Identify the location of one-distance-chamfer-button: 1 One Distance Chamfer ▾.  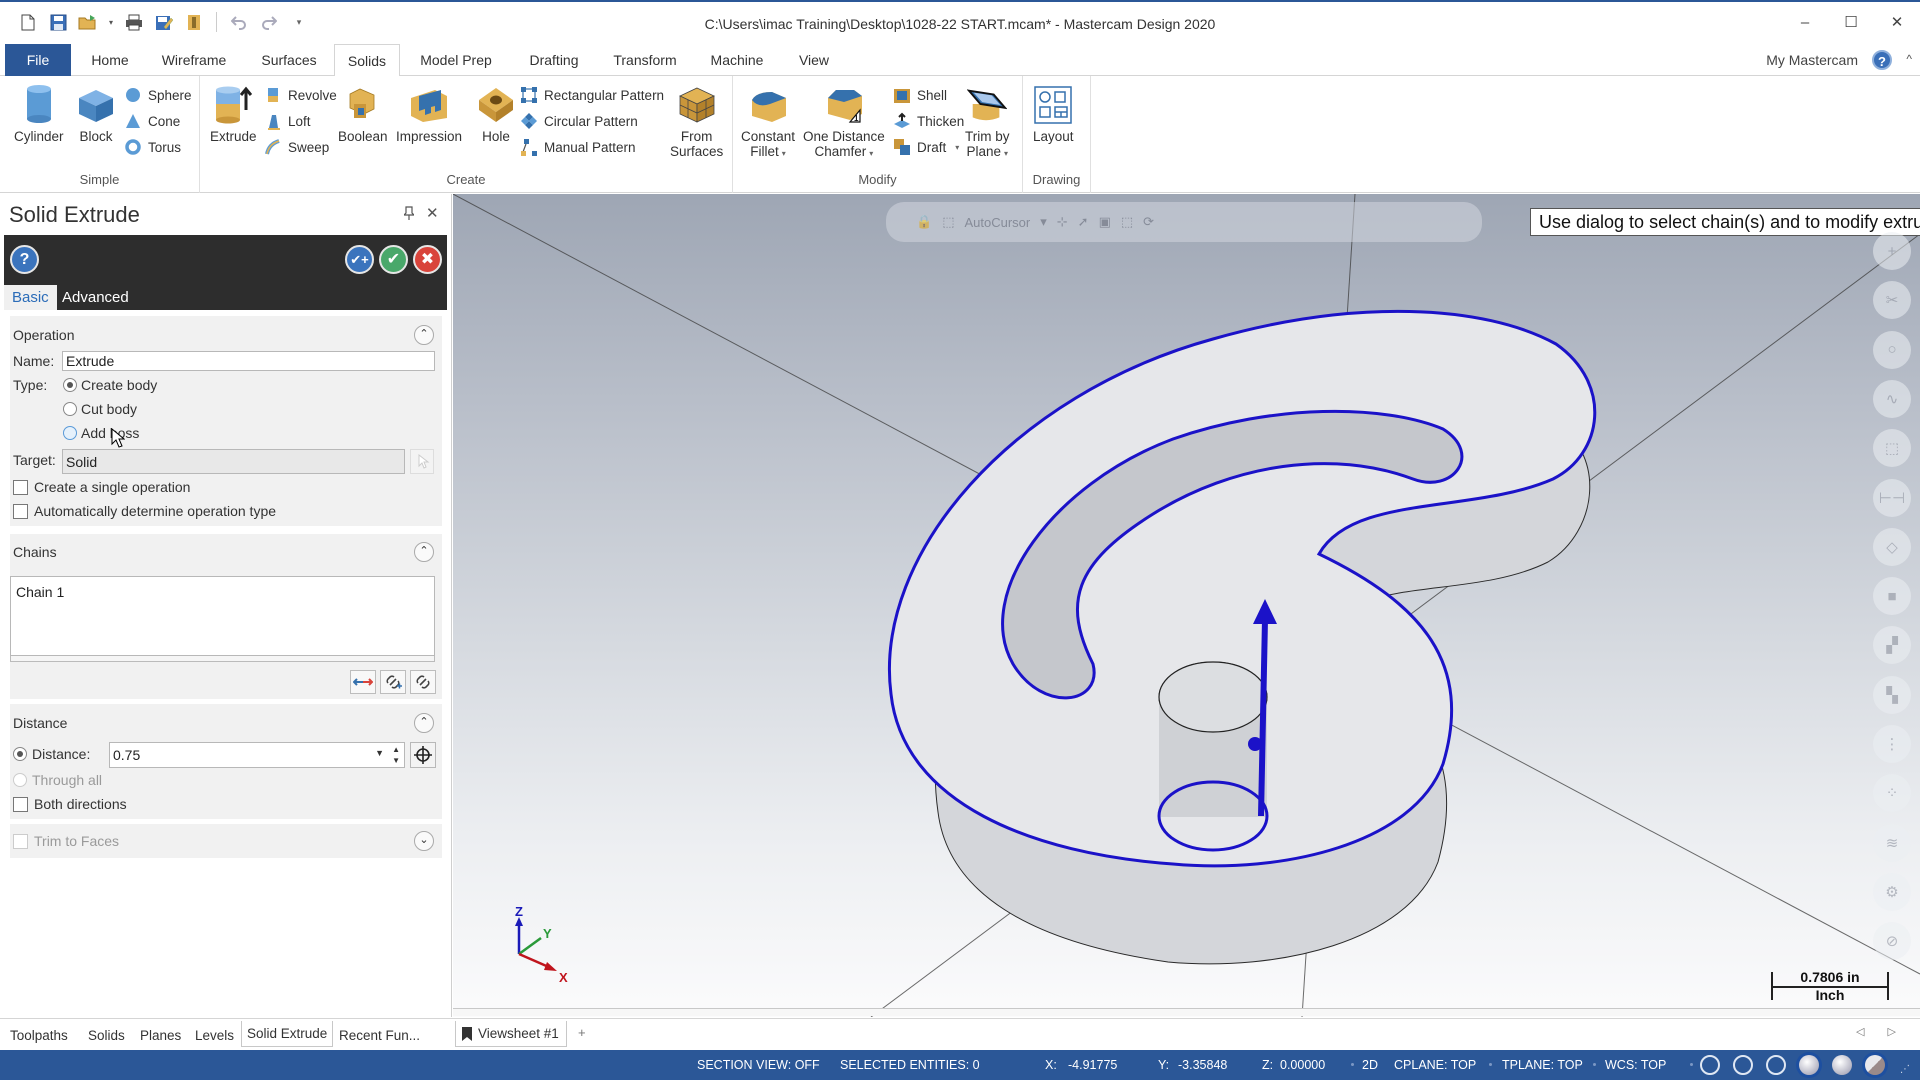
(844, 122).